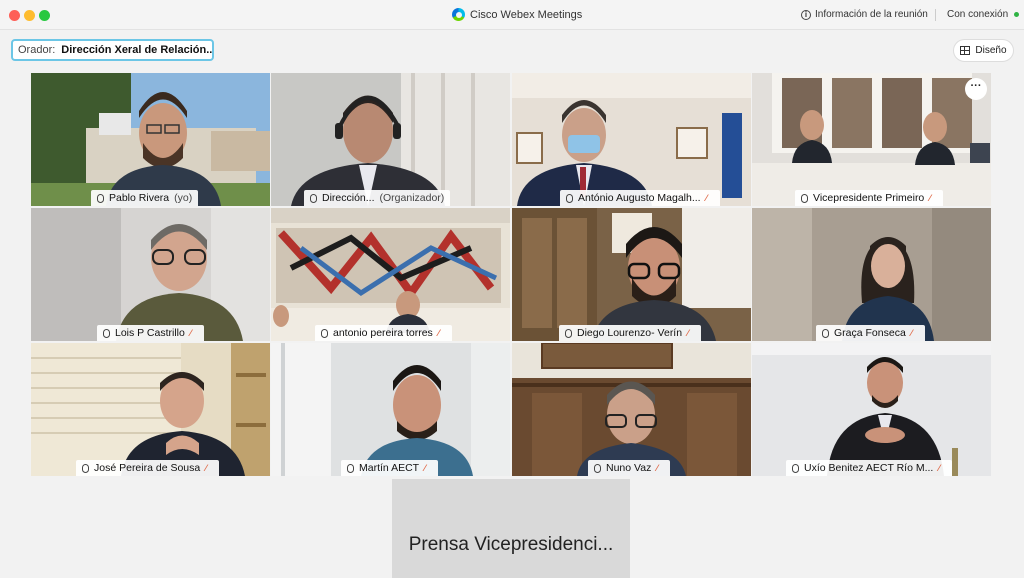 Image resolution: width=1024 pixels, height=578 pixels. What do you see at coordinates (412, 198) in the screenshot?
I see `participant-role: (Organizador)` at bounding box center [412, 198].